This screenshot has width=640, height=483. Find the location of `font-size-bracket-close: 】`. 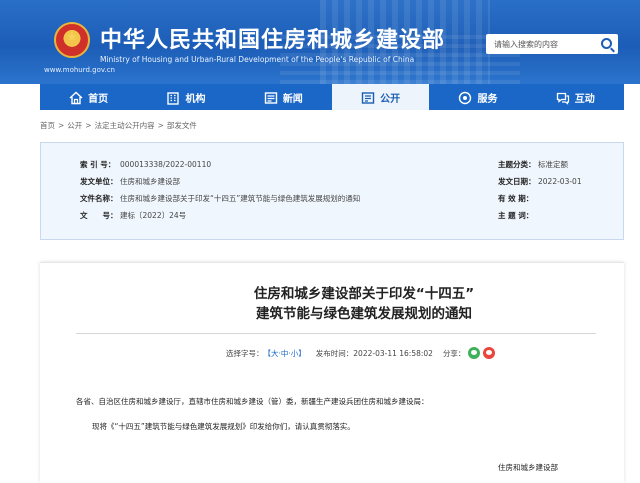

font-size-bracket-close: 】 is located at coordinates (302, 353).